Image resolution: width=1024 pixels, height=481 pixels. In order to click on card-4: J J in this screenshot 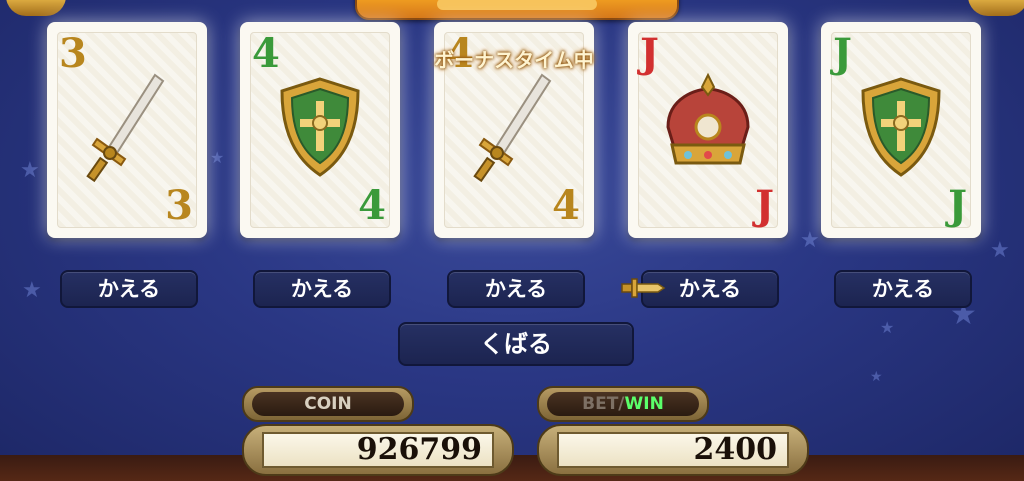, I will do `click(708, 130)`.